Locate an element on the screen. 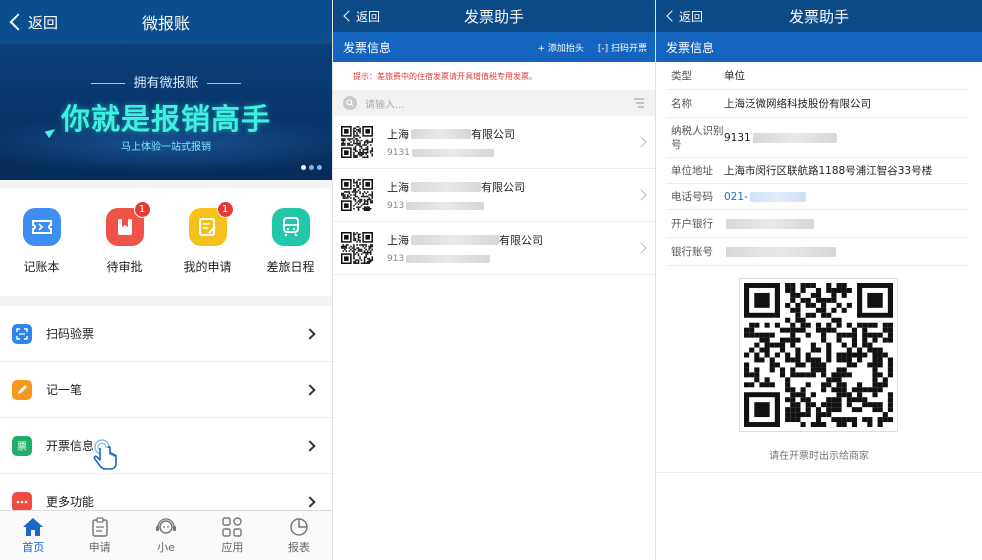 This screenshot has width=982, height=560. tab-assistant: 小e is located at coordinates (166, 535).